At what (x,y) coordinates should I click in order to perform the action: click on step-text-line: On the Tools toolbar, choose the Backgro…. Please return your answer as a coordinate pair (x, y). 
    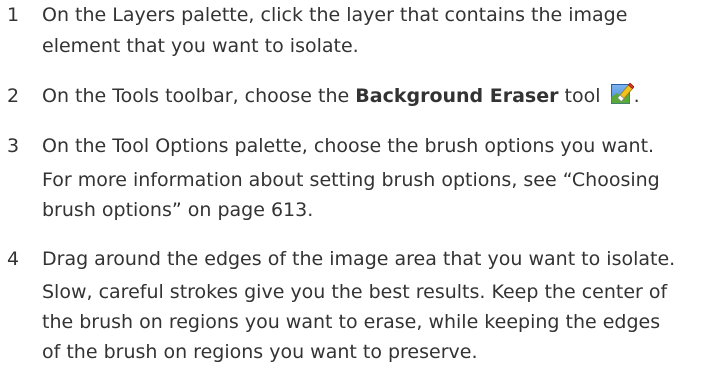
    Looking at the image, I should click on (341, 96).